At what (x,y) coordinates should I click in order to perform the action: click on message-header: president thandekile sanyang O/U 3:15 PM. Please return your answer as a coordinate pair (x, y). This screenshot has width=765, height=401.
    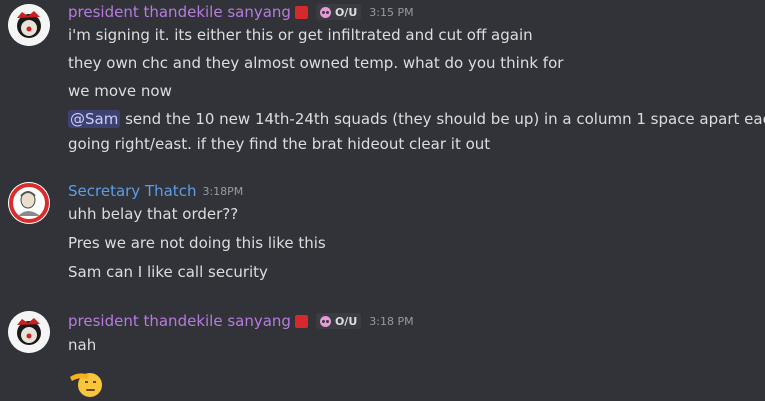
    Looking at the image, I should click on (241, 12).